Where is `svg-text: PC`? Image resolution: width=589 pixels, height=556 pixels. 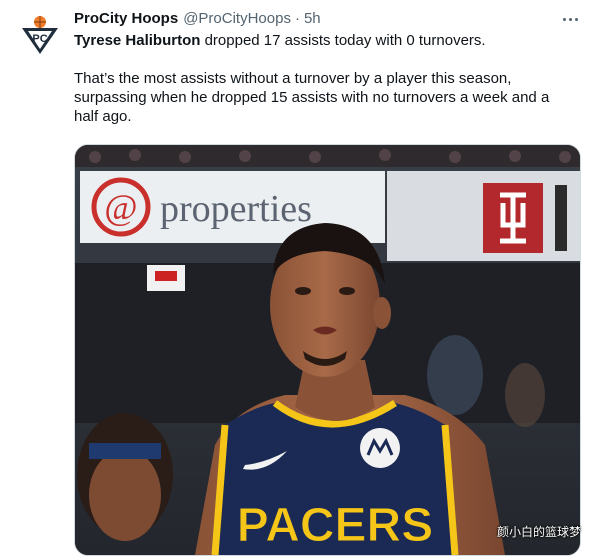
svg-text: PC is located at coordinates (39, 39).